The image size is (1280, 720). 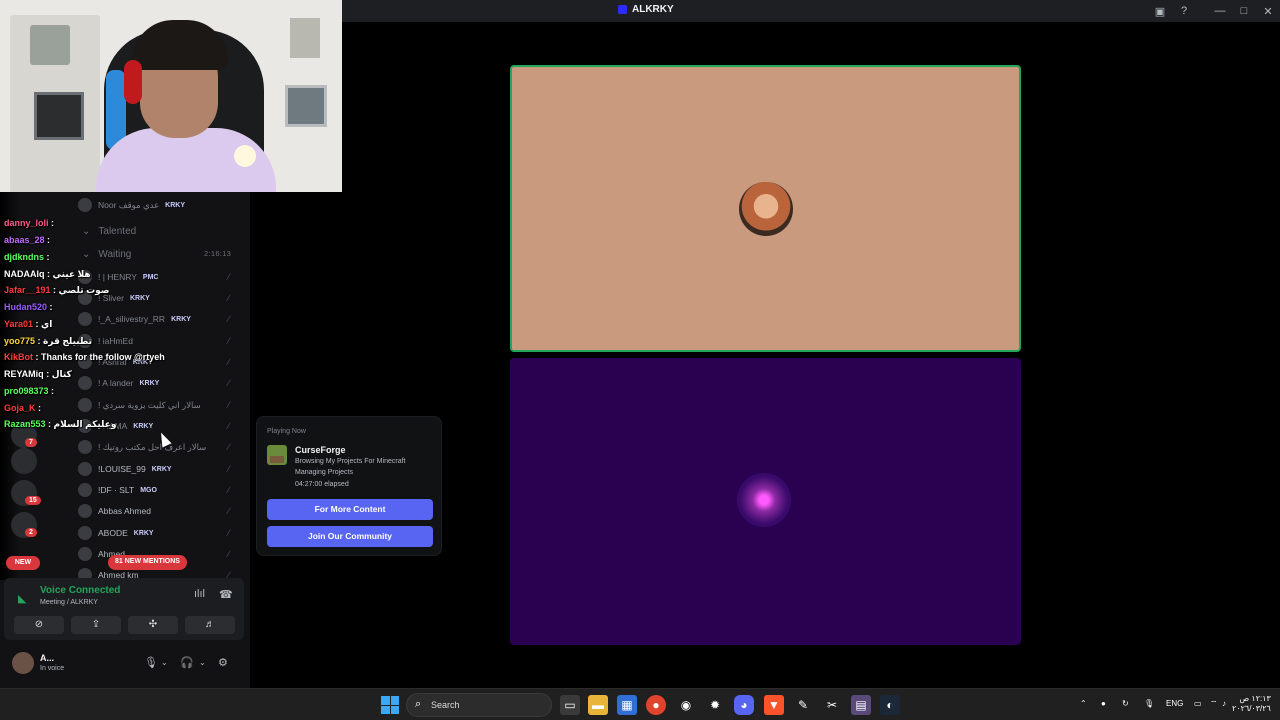 What do you see at coordinates (1251, 708) in the screenshot?
I see `clock-date: ٢٠٢٦/٠٣/٢٦` at bounding box center [1251, 708].